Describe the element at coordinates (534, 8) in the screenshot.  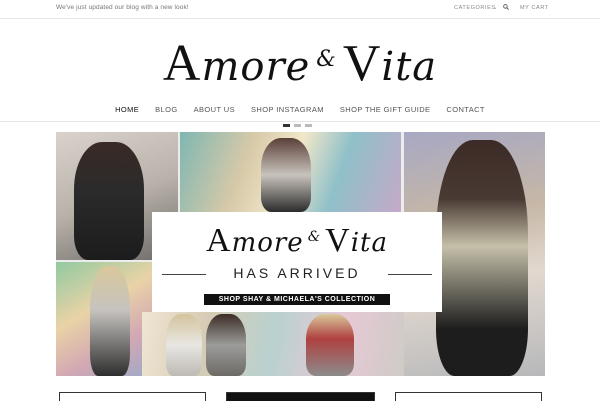
I see `my-cart-link: MY CART` at that location.